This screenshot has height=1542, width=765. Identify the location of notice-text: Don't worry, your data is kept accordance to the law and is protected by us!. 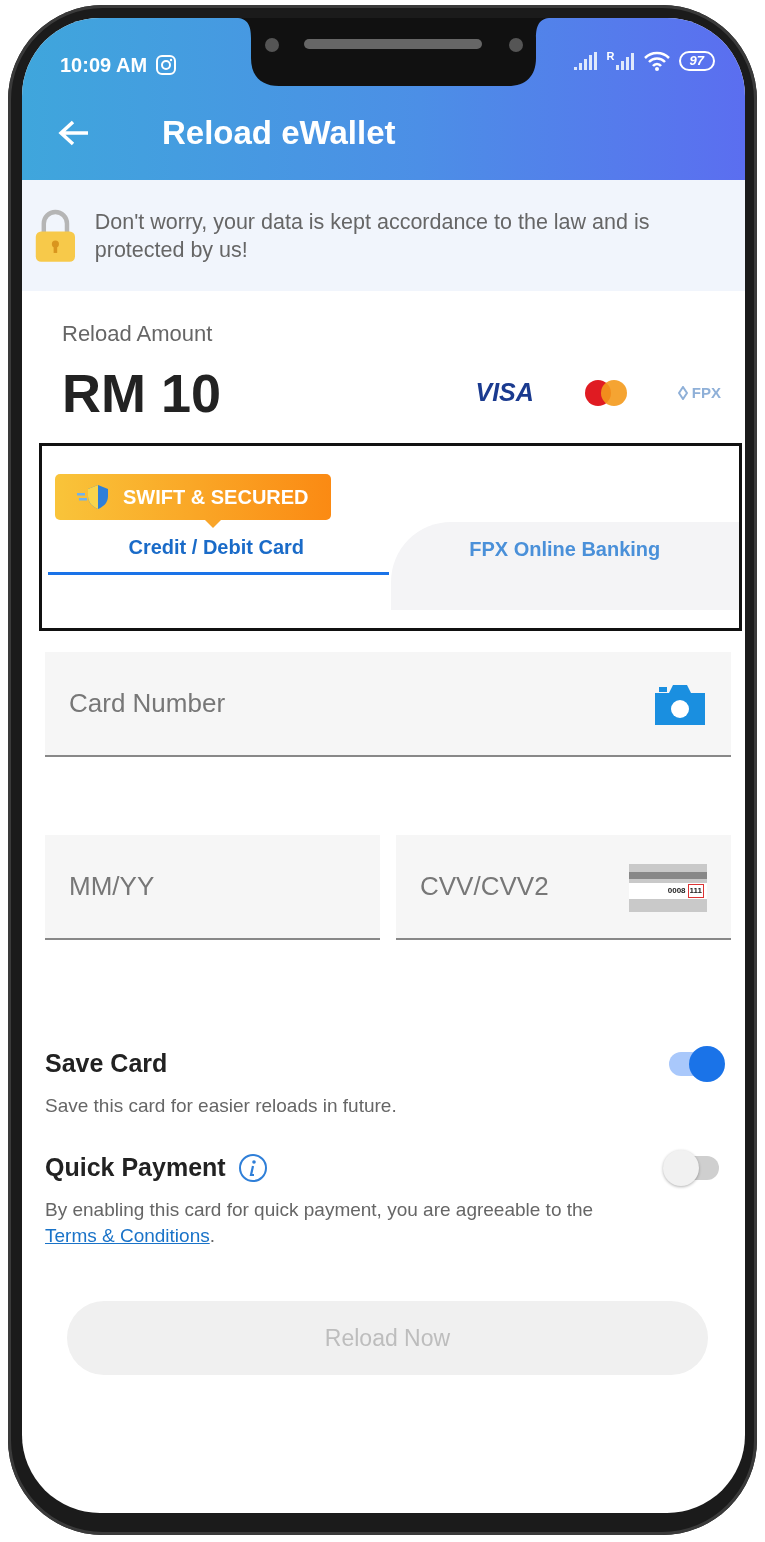
(372, 236).